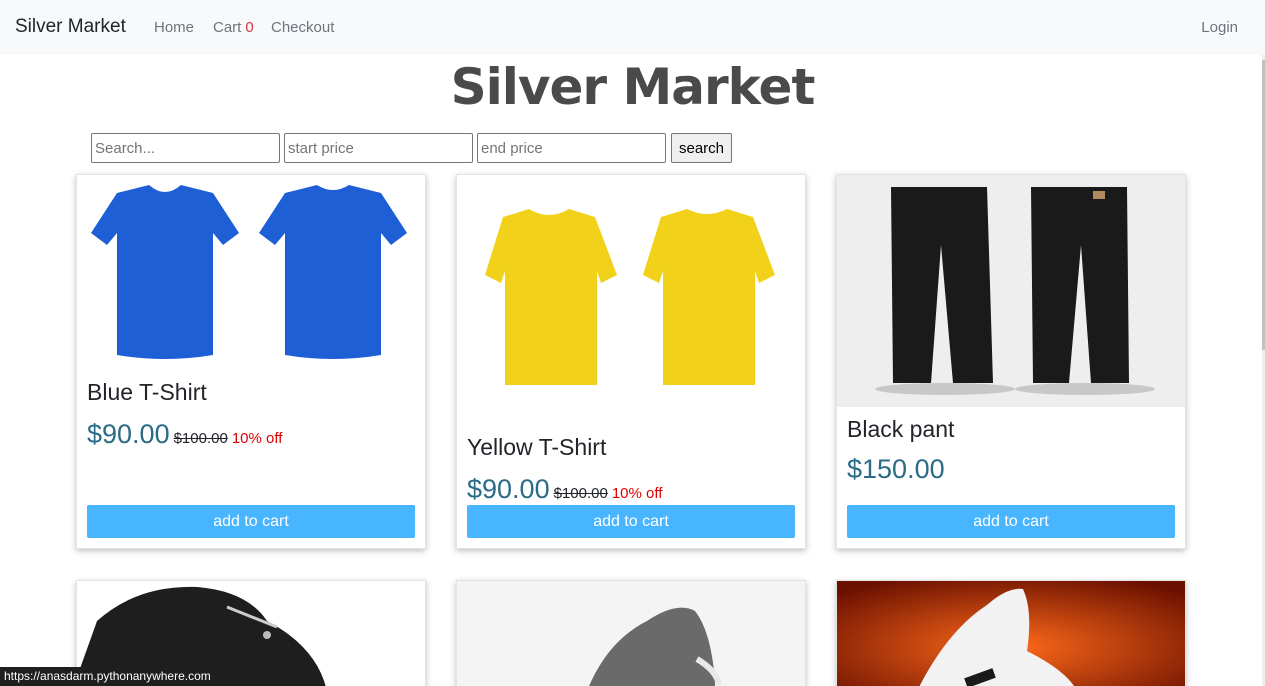  What do you see at coordinates (632, 27) in the screenshot?
I see `navbar: Silver Market Home Cart 0 Checkout Login` at bounding box center [632, 27].